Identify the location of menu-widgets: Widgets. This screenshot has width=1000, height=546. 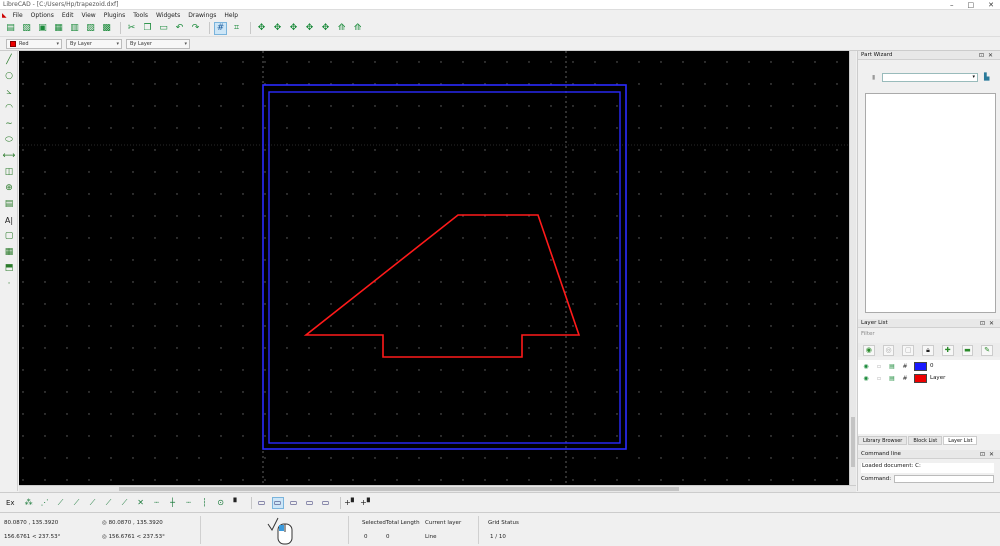
(168, 15).